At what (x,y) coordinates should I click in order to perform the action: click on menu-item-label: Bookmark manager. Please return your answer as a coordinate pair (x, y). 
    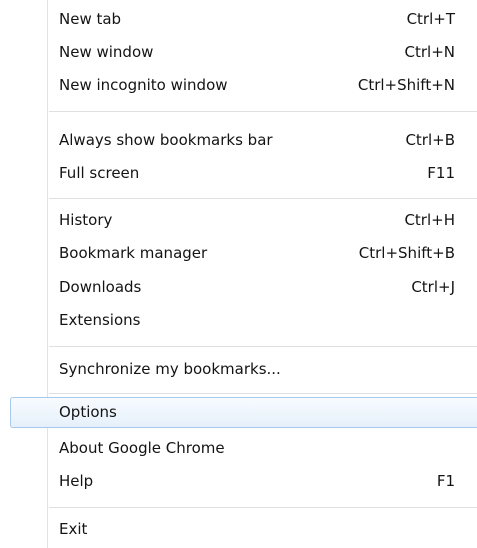
    Looking at the image, I should click on (133, 253).